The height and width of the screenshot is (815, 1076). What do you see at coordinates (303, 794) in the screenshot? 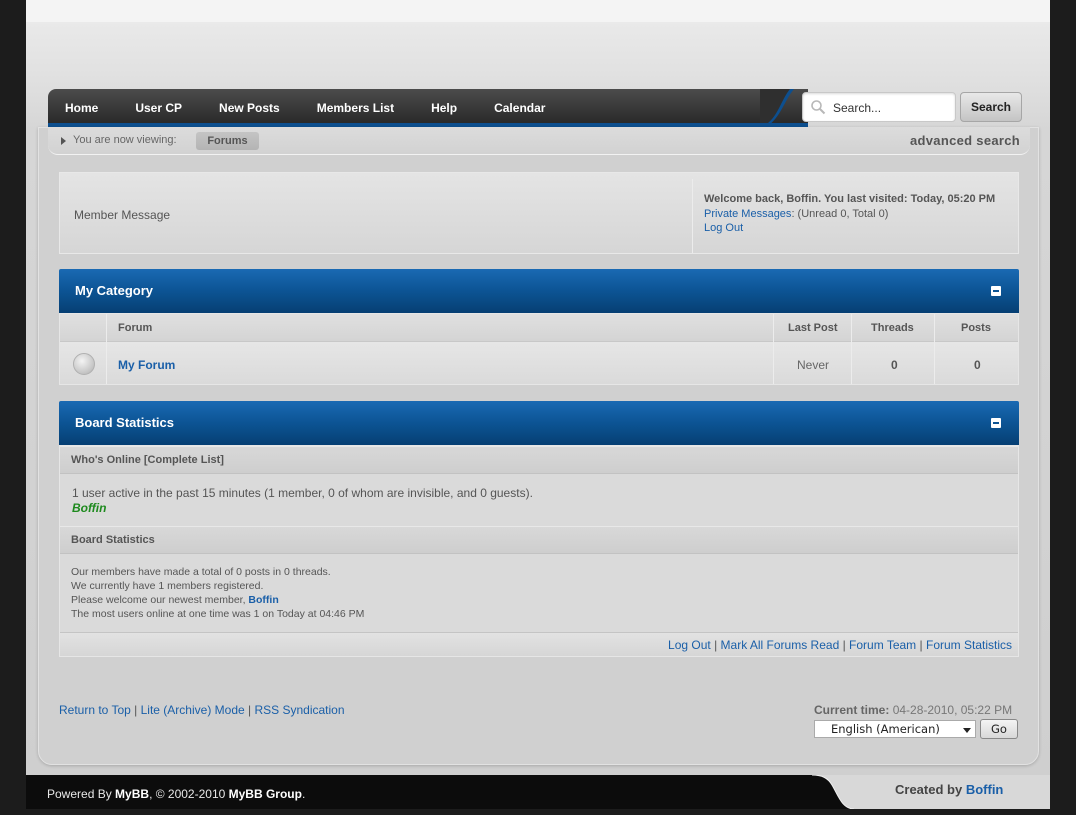
I see `powered-end: .` at bounding box center [303, 794].